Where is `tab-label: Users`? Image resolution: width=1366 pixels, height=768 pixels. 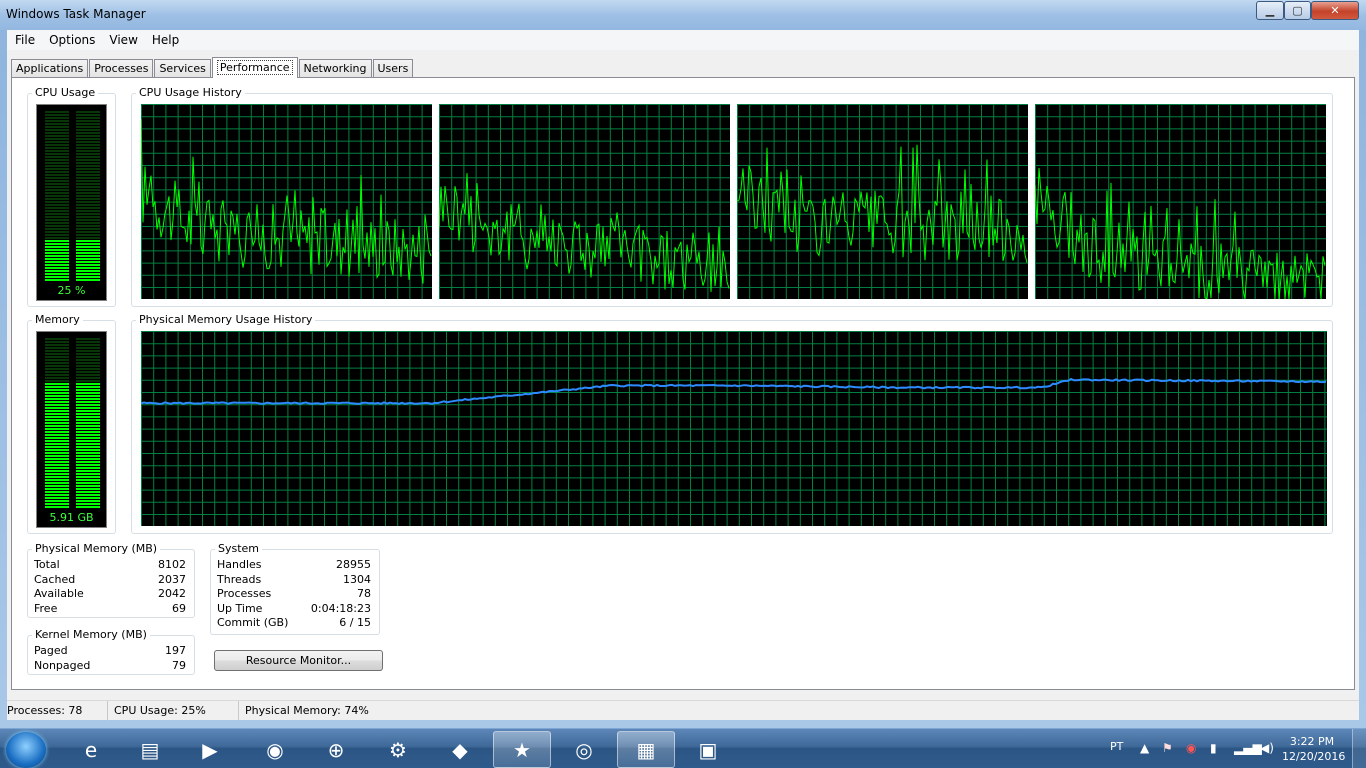 tab-label: Users is located at coordinates (393, 68).